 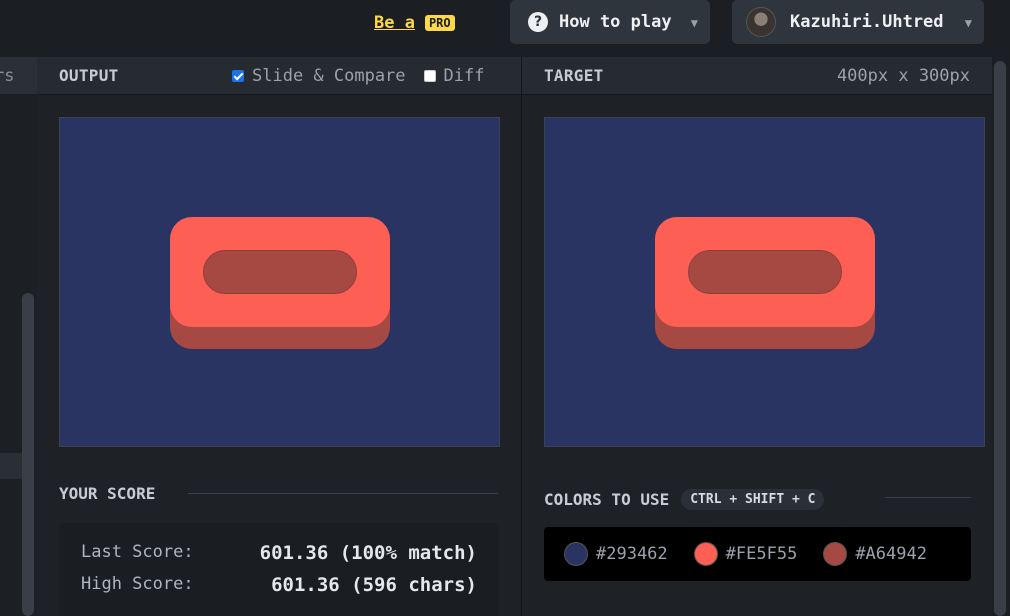 I want to click on user-menu-button: Kazuhiri.Uhtred ▼, so click(x=858, y=22).